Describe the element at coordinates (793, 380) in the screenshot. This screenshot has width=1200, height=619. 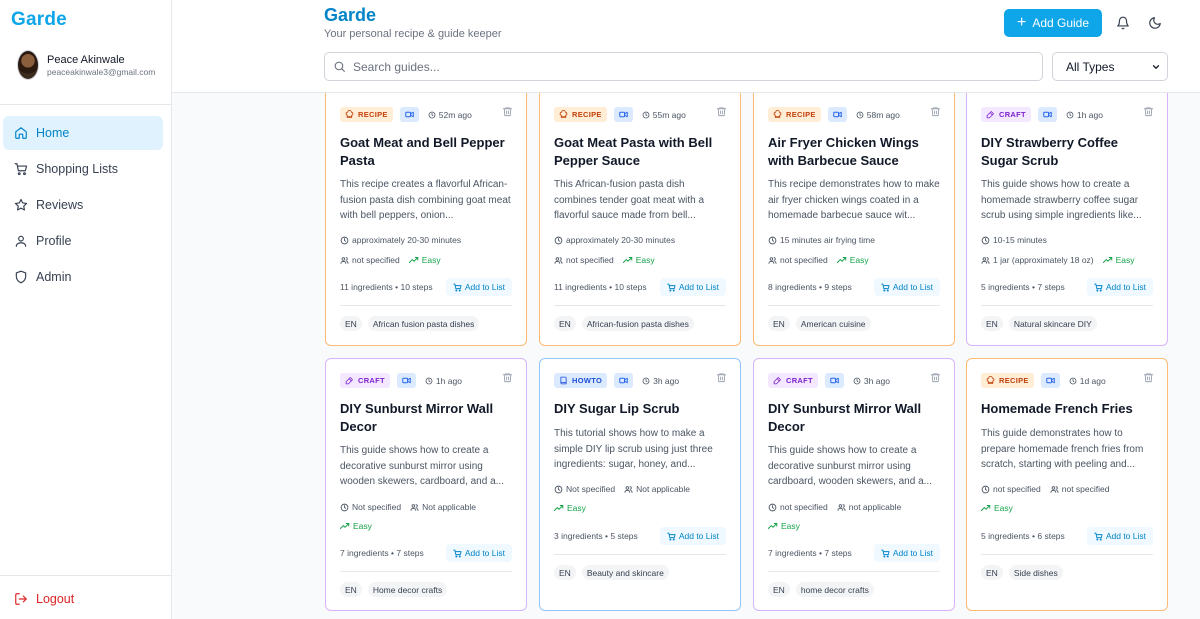
I see `type-badge: CRAFT` at that location.